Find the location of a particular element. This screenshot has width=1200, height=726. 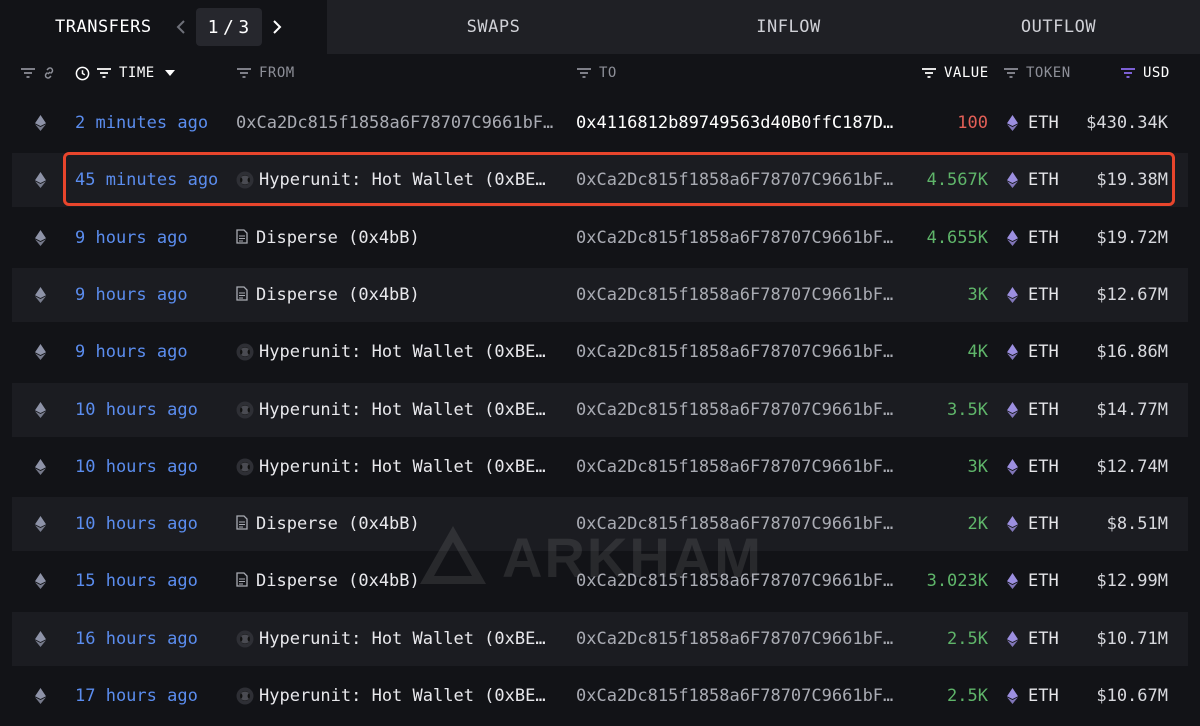

tab-transfers: TRANSFERS 1 / 3 is located at coordinates (163, 27).